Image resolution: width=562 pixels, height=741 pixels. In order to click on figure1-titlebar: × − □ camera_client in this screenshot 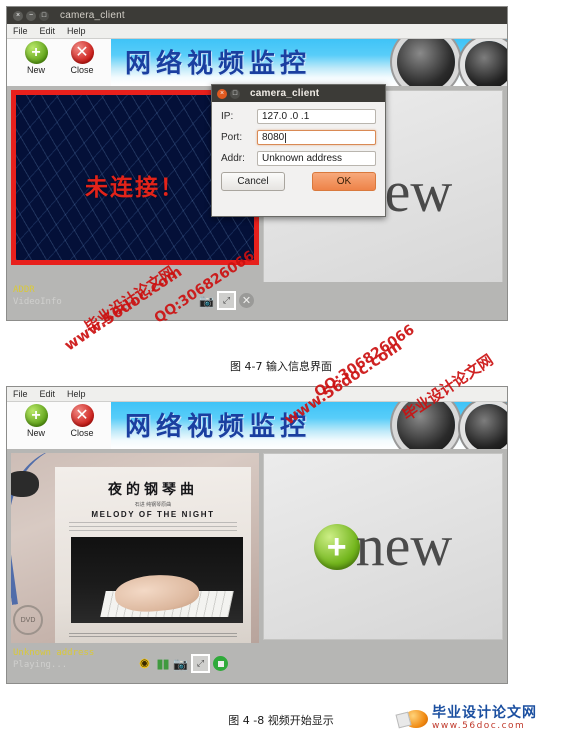, I will do `click(257, 15)`.